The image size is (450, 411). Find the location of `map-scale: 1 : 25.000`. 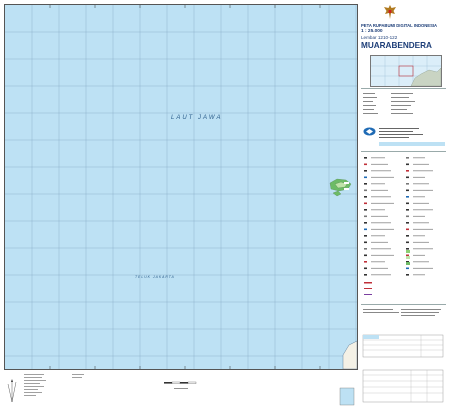

map-scale: 1 : 25.000 is located at coordinates (372, 31).